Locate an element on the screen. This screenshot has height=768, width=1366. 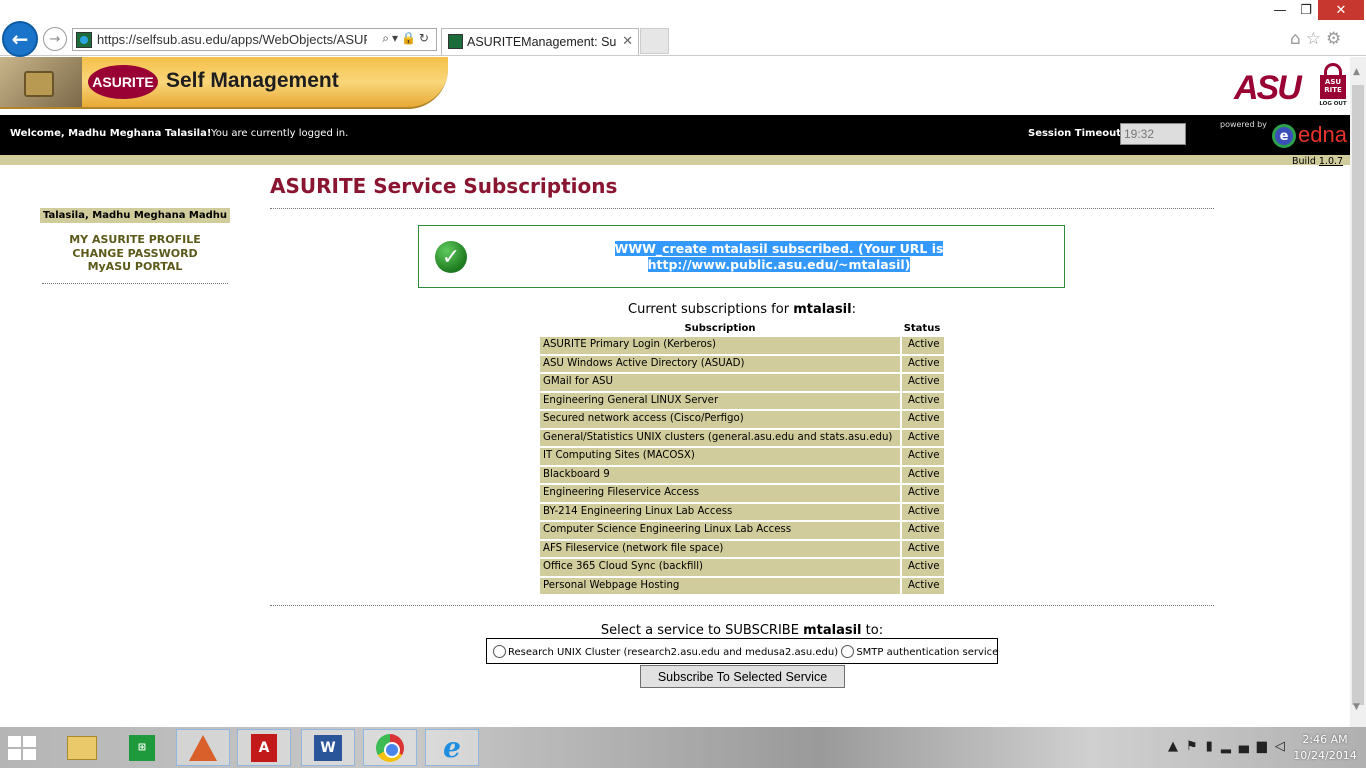
option-label-smtp-auth: SMTP authentication service is located at coordinates (927, 652).